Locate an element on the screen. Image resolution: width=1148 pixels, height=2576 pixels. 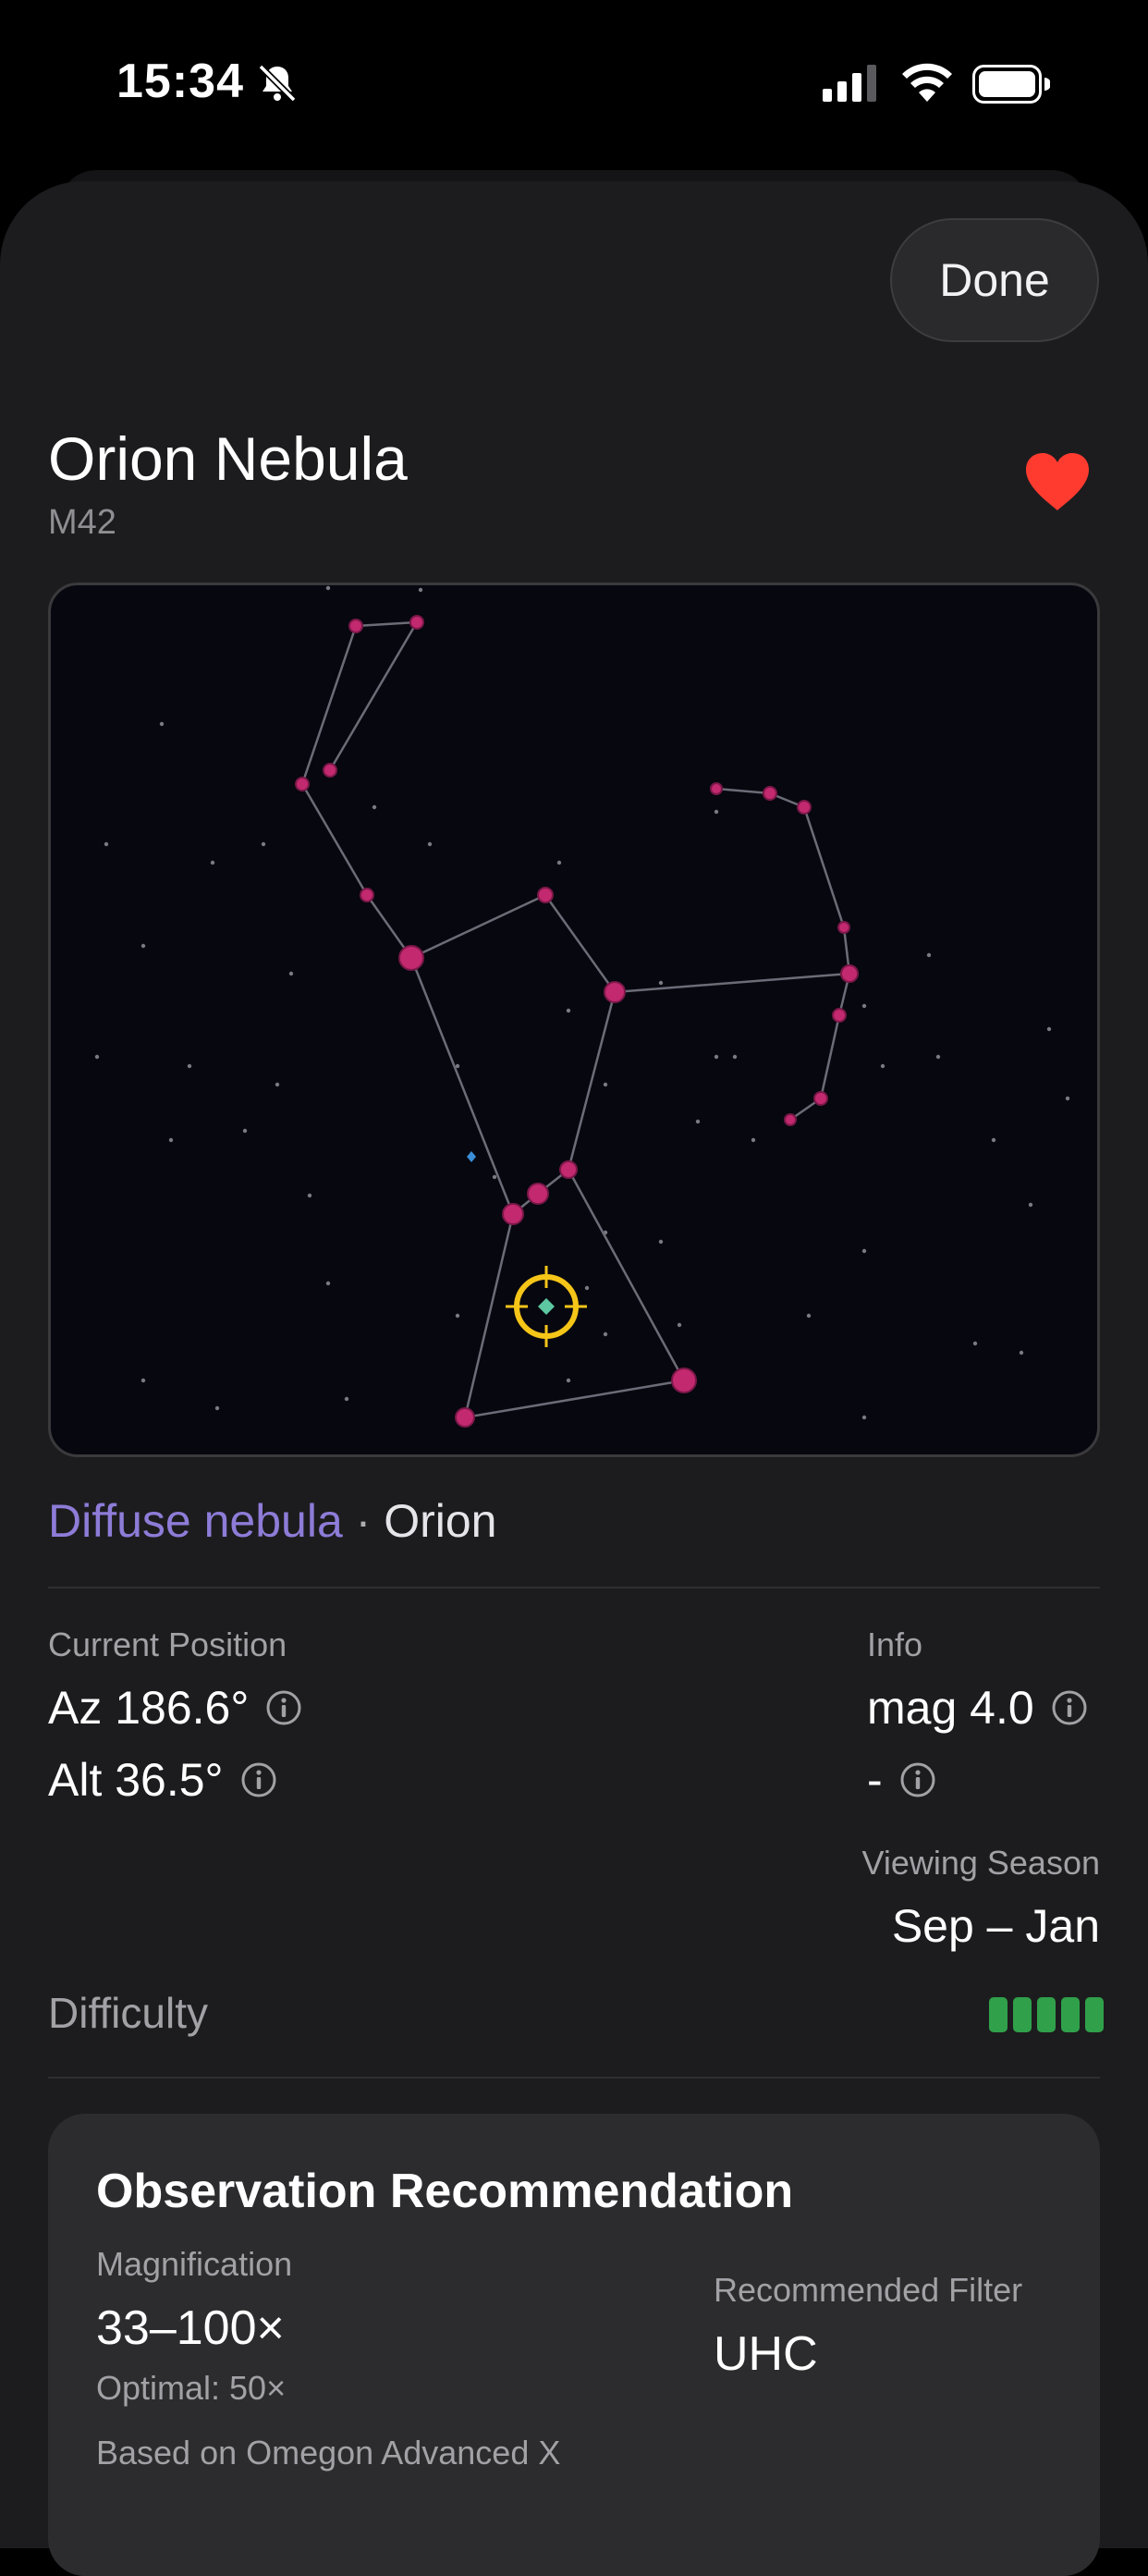
azimuth-value: Az 186.6° is located at coordinates (149, 1708).